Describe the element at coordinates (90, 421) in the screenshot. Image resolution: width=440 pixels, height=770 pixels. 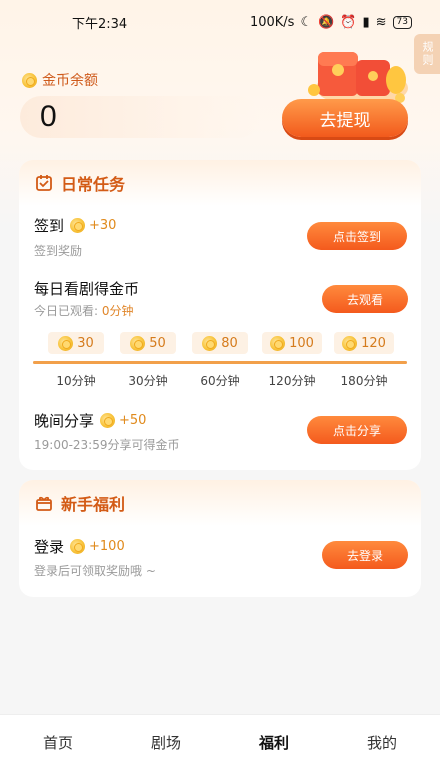
I see `share-task-title: 晚间分享 +50` at that location.